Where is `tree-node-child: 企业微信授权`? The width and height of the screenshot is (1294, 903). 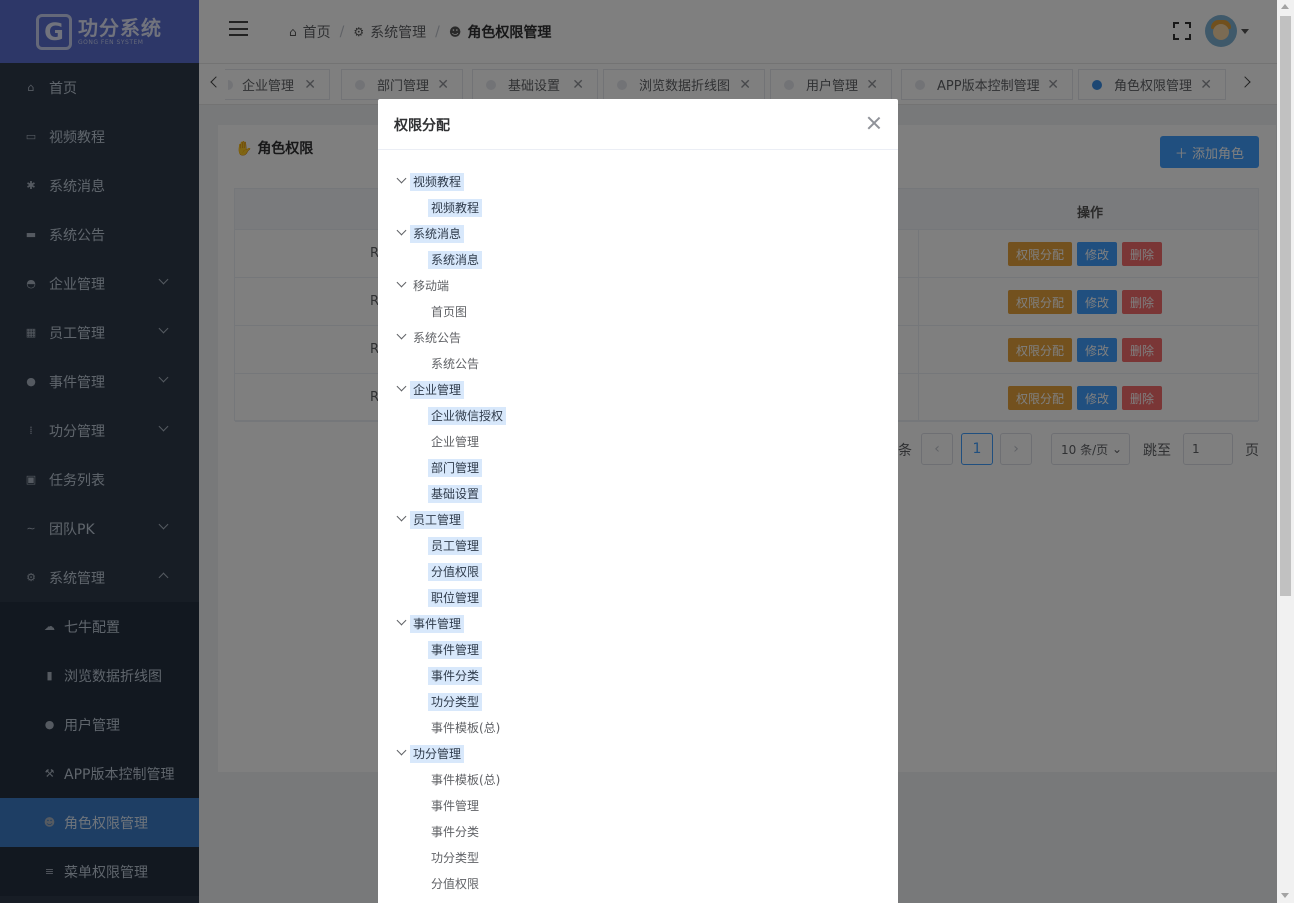 tree-node-child: 企业微信授权 is located at coordinates (638, 416).